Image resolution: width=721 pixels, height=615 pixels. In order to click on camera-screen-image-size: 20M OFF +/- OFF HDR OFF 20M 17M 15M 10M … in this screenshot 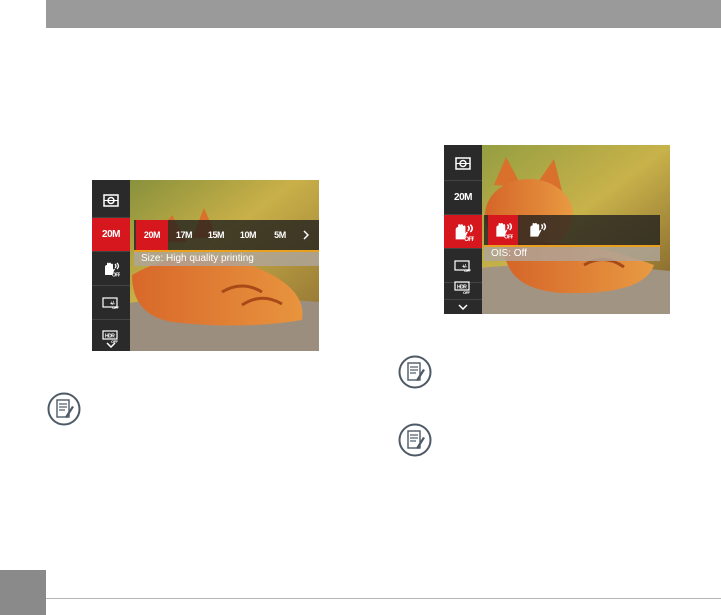, I will do `click(205, 265)`.